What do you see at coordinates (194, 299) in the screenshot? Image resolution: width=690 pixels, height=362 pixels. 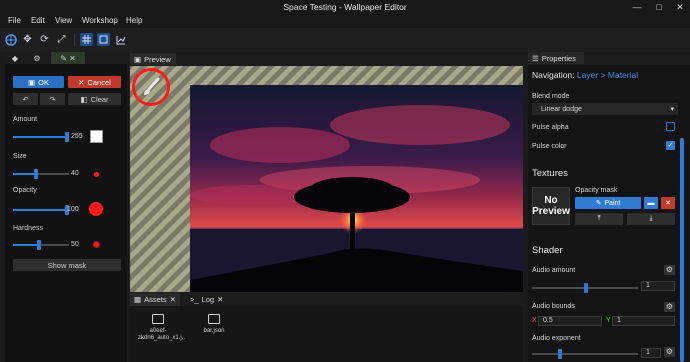 I see `terminal-icon: >_` at bounding box center [194, 299].